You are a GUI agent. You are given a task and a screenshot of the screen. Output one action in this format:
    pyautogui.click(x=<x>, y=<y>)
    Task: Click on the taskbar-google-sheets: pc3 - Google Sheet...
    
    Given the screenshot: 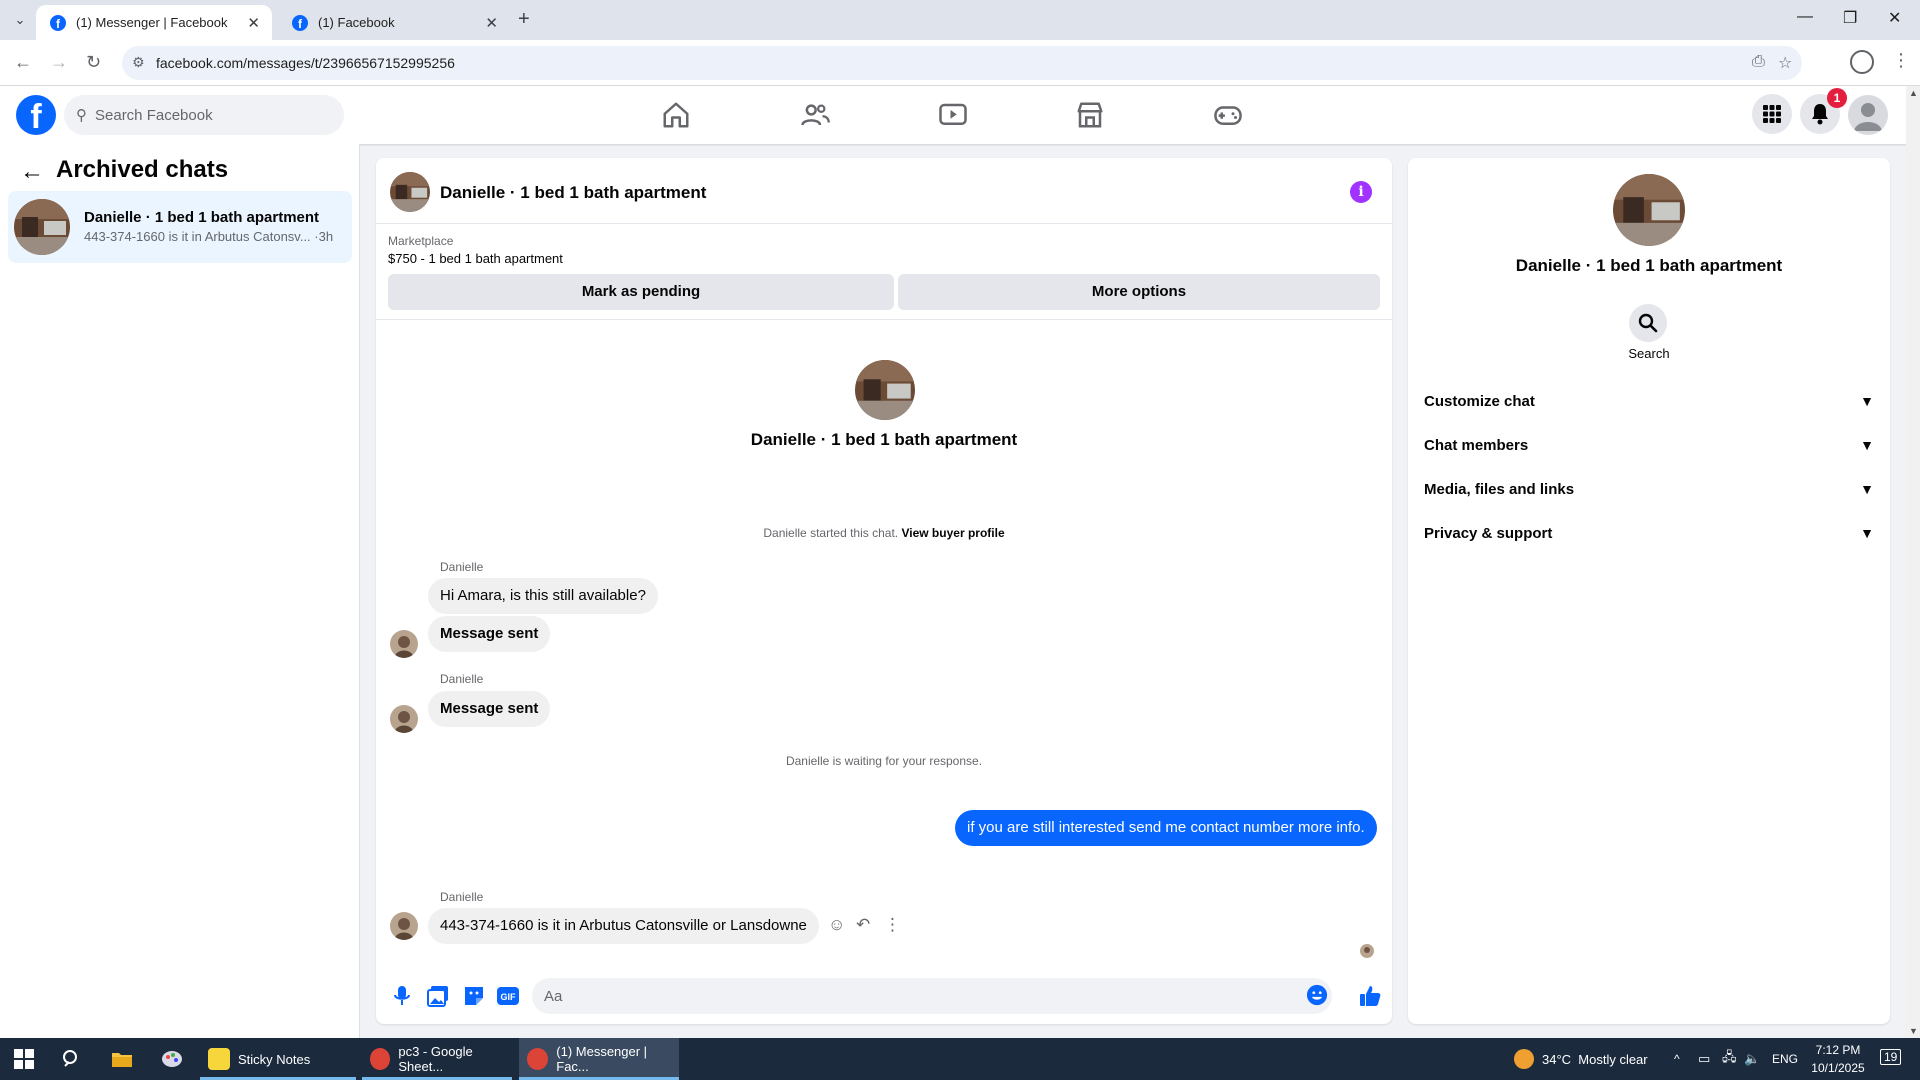 What is the action you would take?
    pyautogui.click(x=437, y=1059)
    